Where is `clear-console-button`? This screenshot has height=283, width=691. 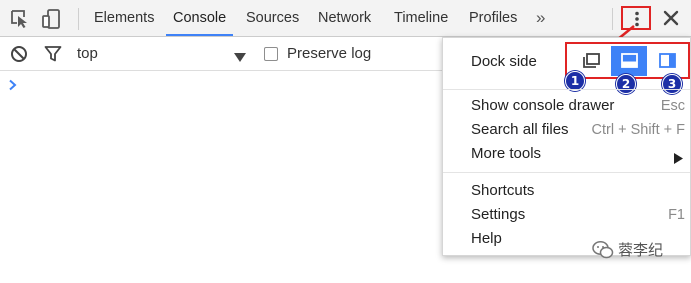 clear-console-button is located at coordinates (19, 56).